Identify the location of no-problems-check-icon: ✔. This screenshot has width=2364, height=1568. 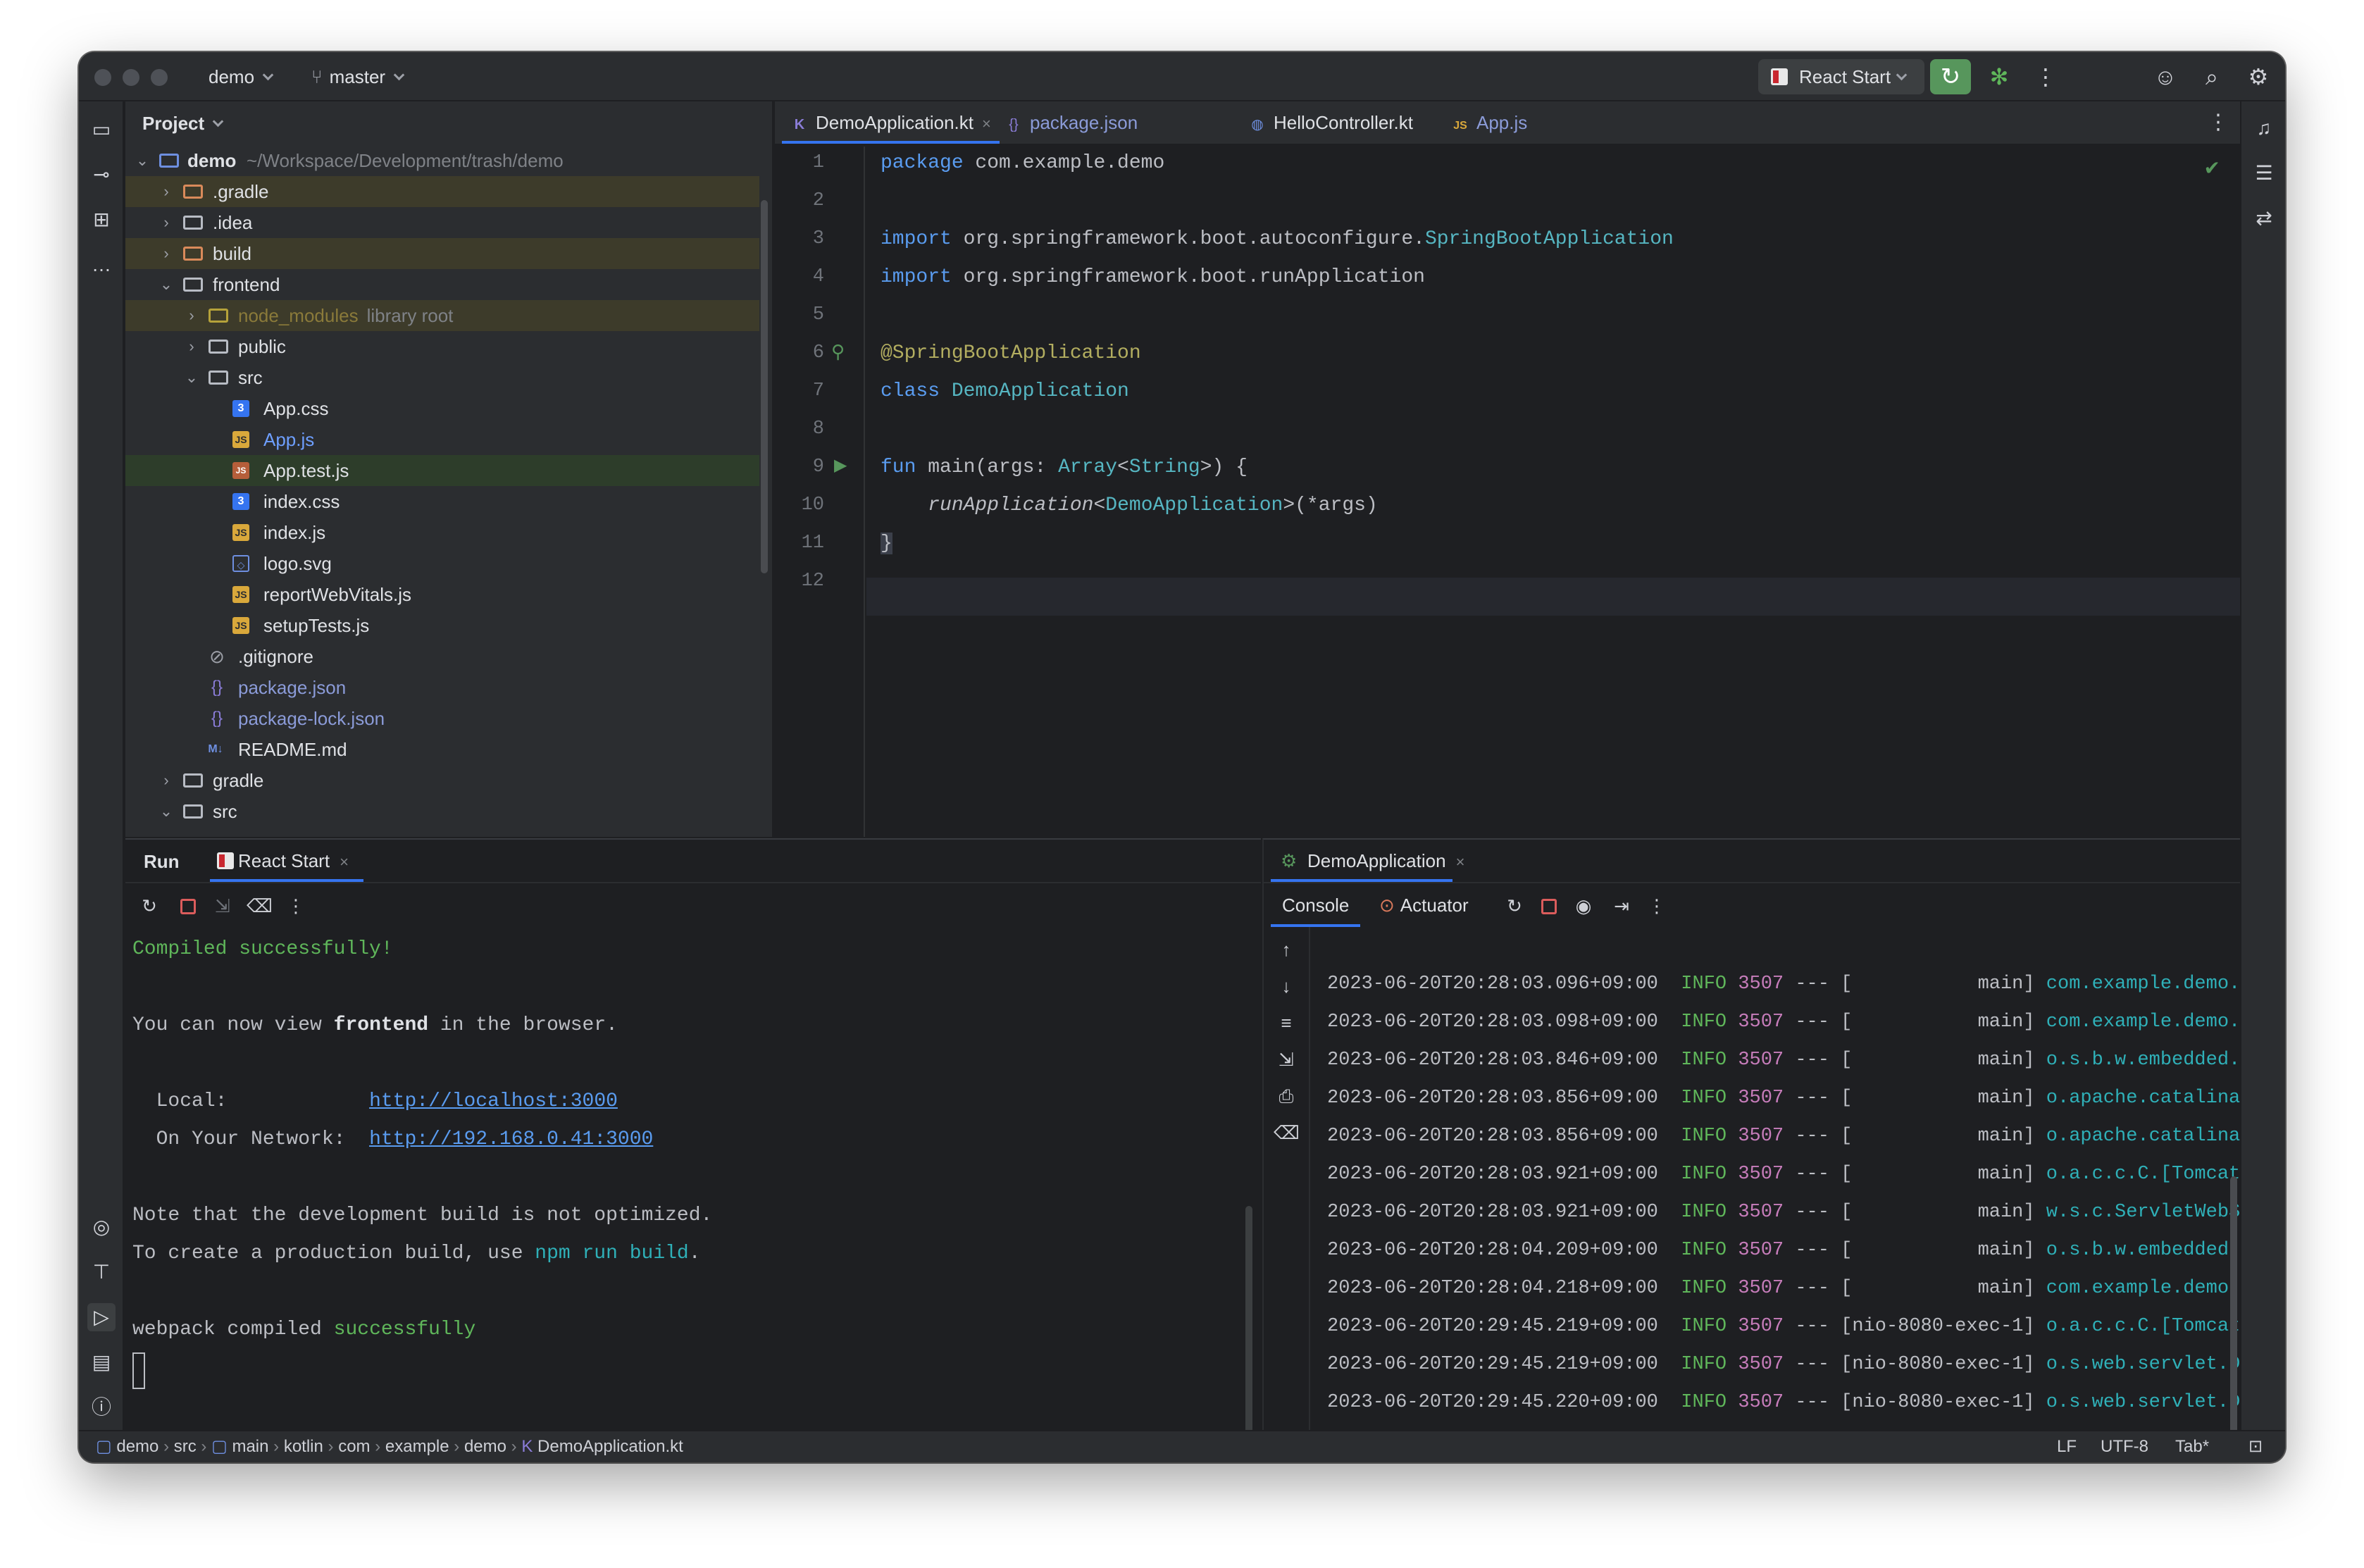
(2212, 168).